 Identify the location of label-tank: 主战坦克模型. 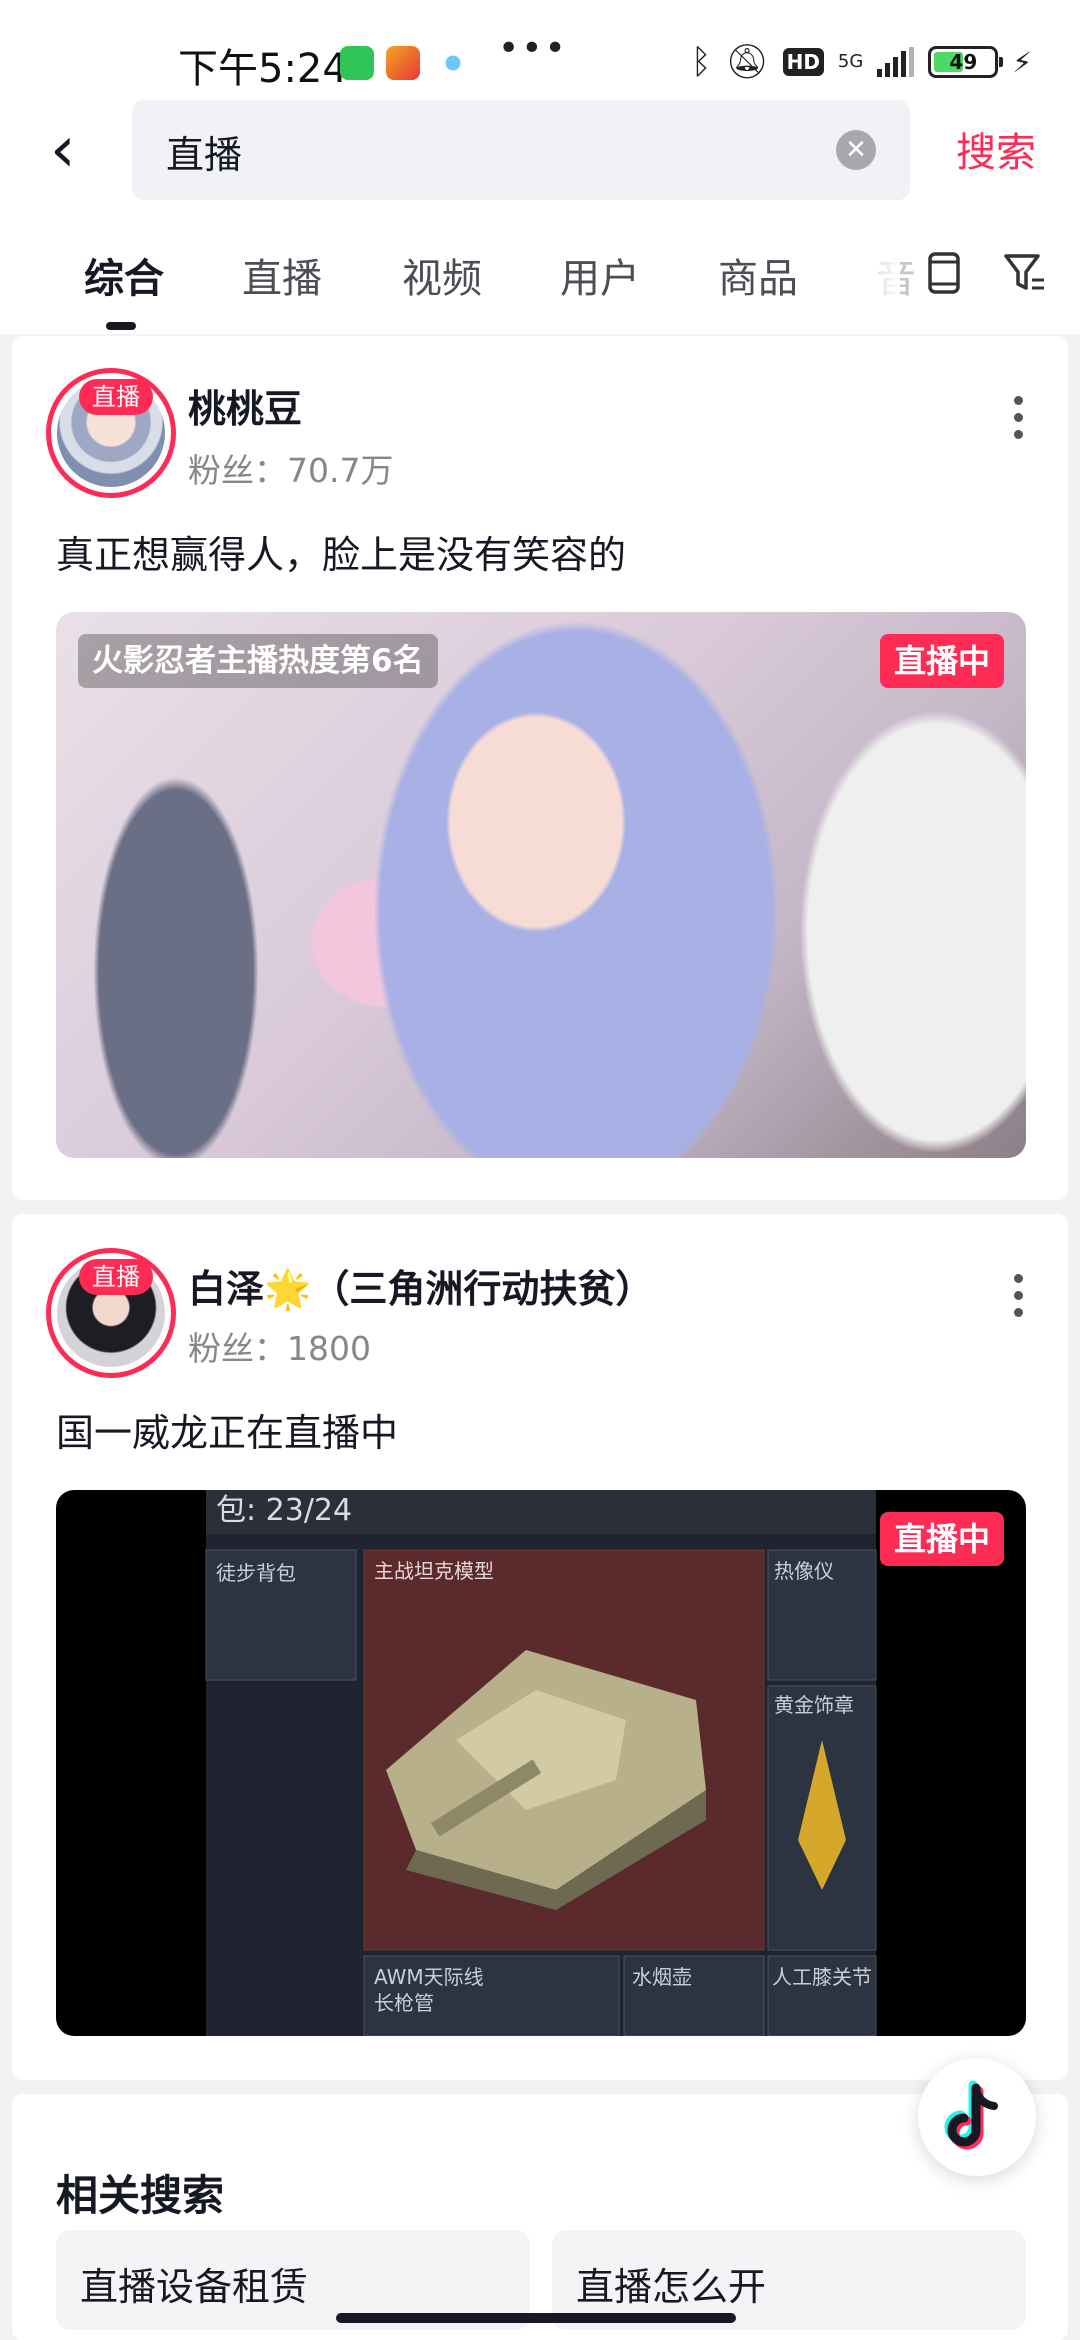
(434, 1571).